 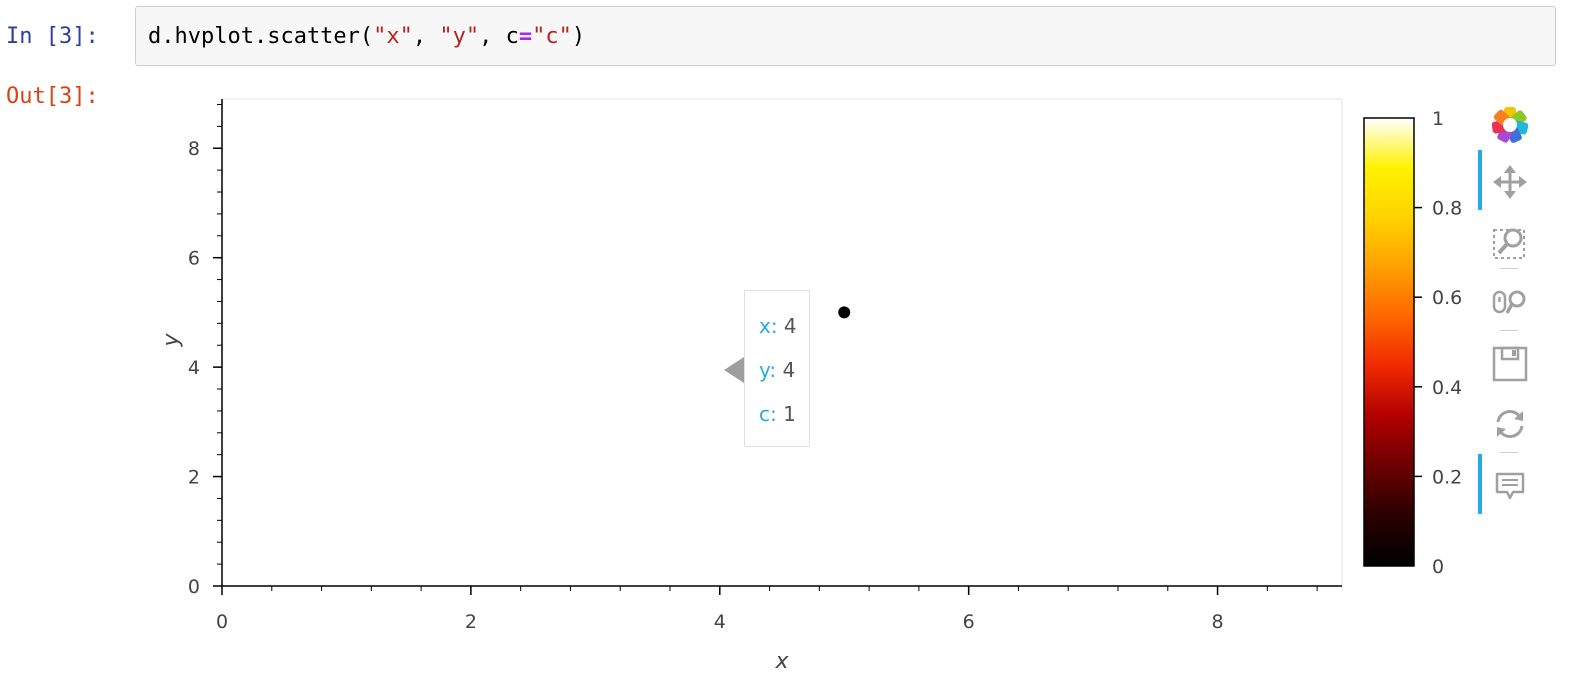 What do you see at coordinates (1510, 125) in the screenshot?
I see `bokeh-logo-icon` at bounding box center [1510, 125].